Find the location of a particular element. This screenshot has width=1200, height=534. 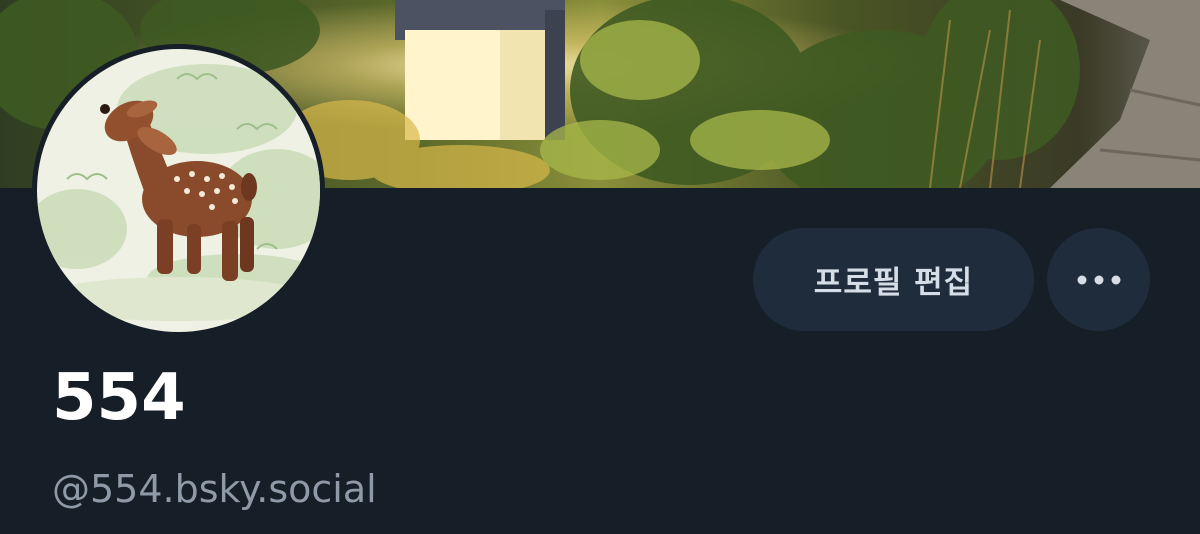

ellipsis-icon is located at coordinates (1098, 279).